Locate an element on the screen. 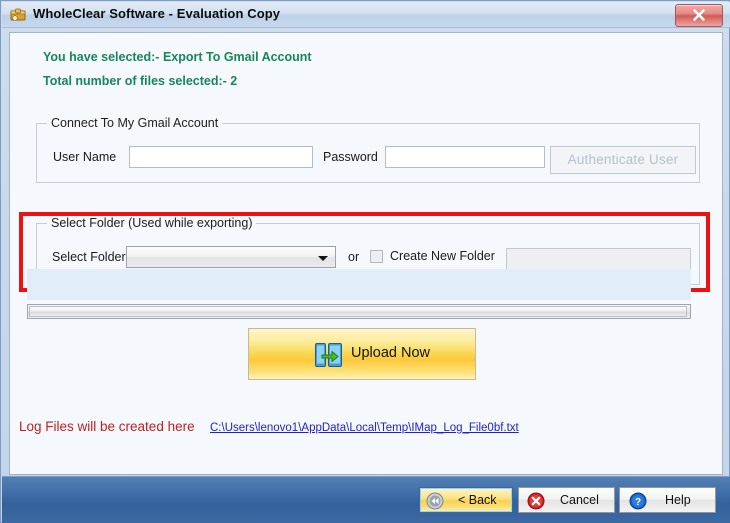  gmail-group-title: Connect To My Gmail Account is located at coordinates (135, 123).